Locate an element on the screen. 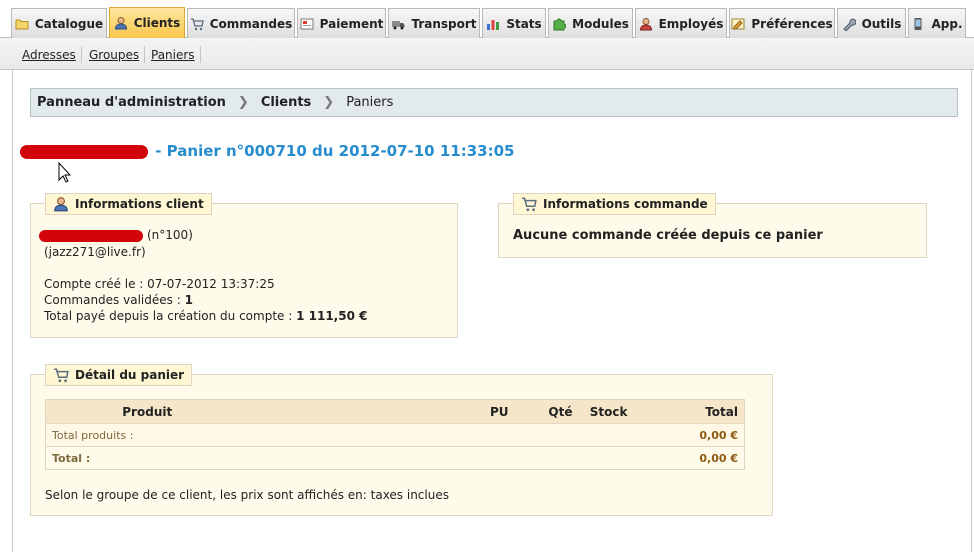 The height and width of the screenshot is (552, 974). tab-label: Modules is located at coordinates (600, 23).